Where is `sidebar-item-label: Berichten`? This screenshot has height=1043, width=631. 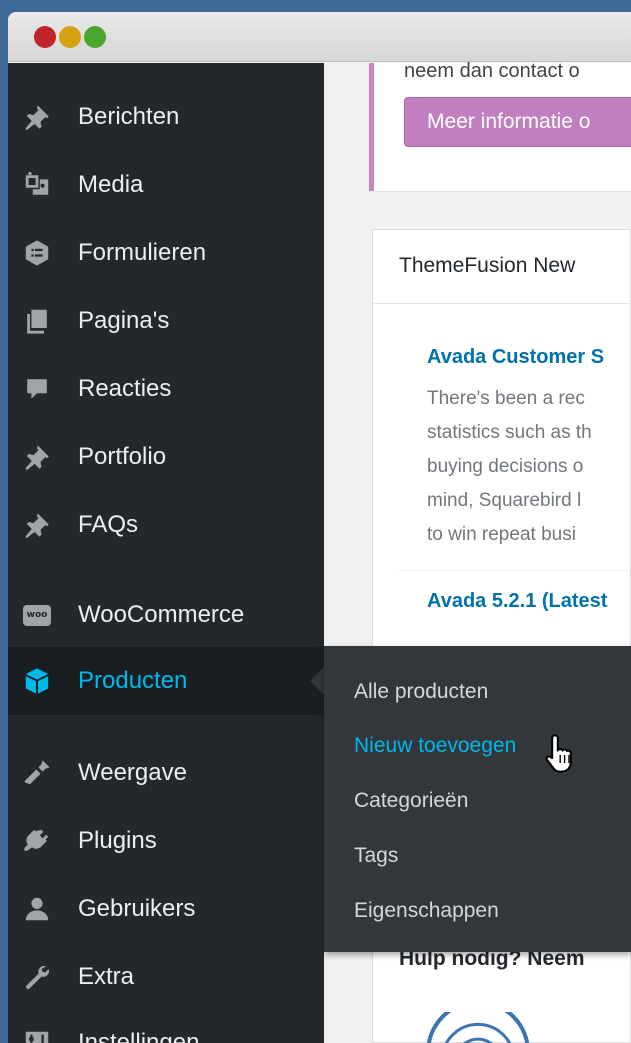
sidebar-item-label: Berichten is located at coordinates (129, 116).